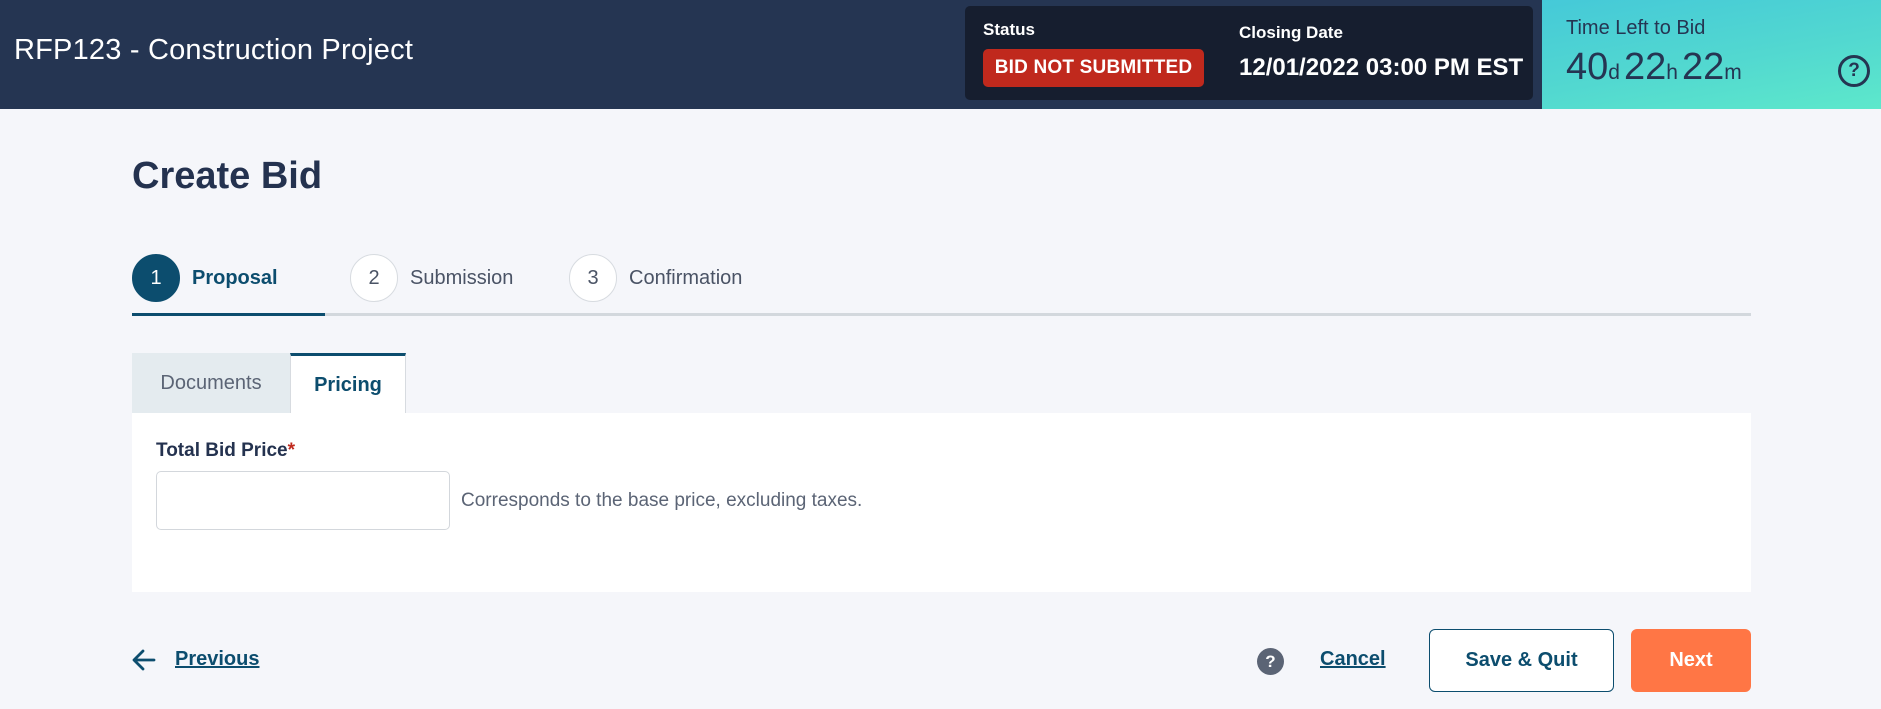 The image size is (1881, 709). Describe the element at coordinates (1691, 660) in the screenshot. I see `next-button: Next` at that location.